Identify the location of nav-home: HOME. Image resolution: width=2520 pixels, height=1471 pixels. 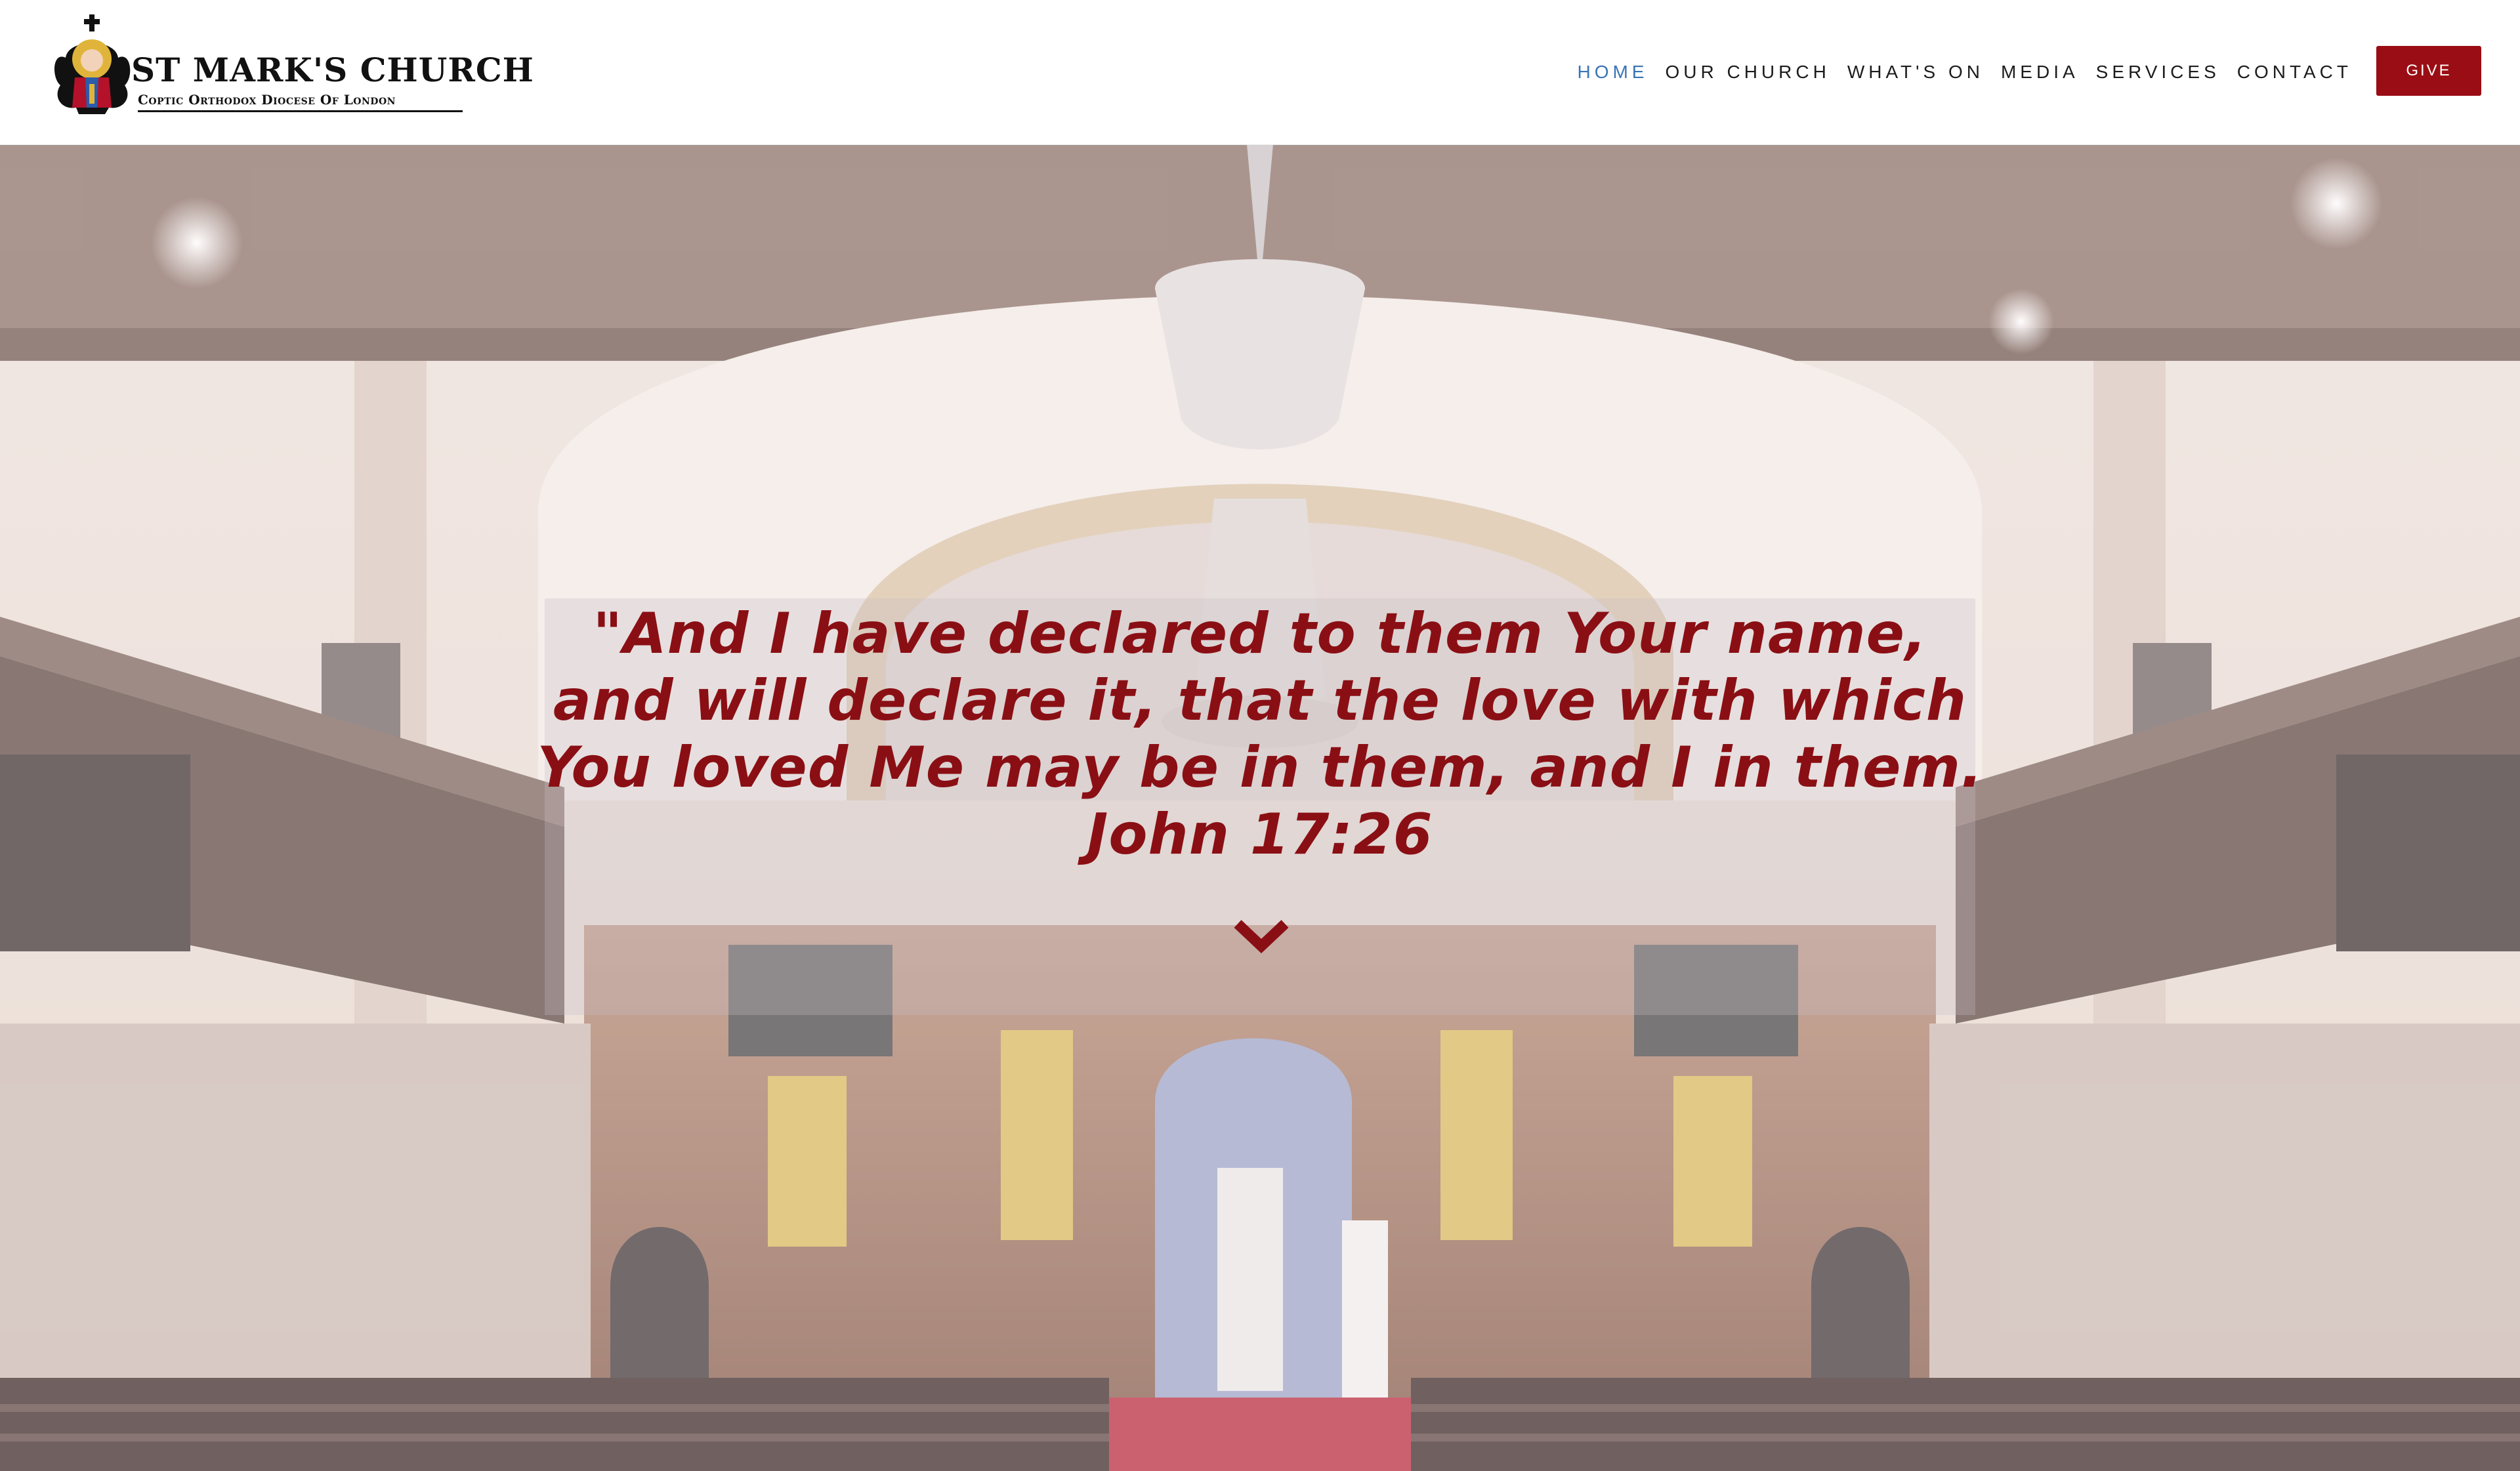
(1612, 72).